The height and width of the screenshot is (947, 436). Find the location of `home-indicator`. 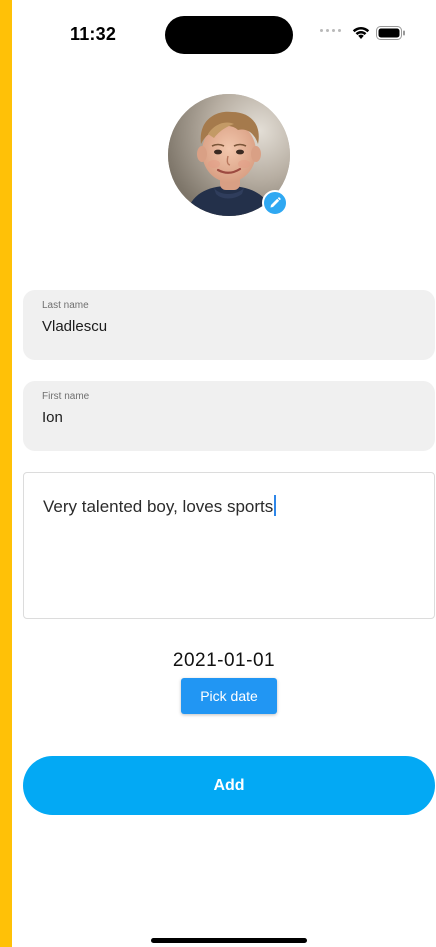

home-indicator is located at coordinates (229, 940).